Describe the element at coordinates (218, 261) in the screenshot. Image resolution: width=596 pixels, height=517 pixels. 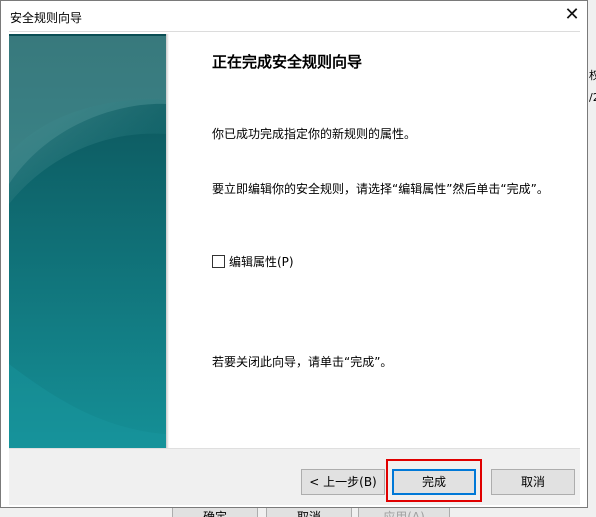
I see `edit-properties-checkbox` at that location.